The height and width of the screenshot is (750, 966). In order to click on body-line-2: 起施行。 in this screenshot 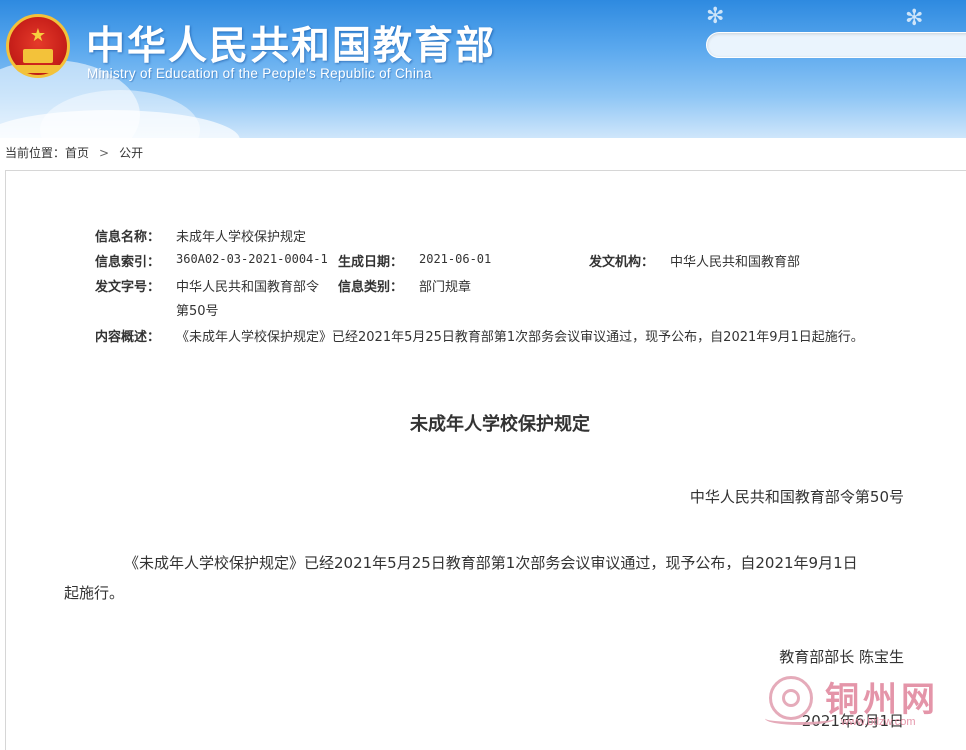, I will do `click(94, 593)`.